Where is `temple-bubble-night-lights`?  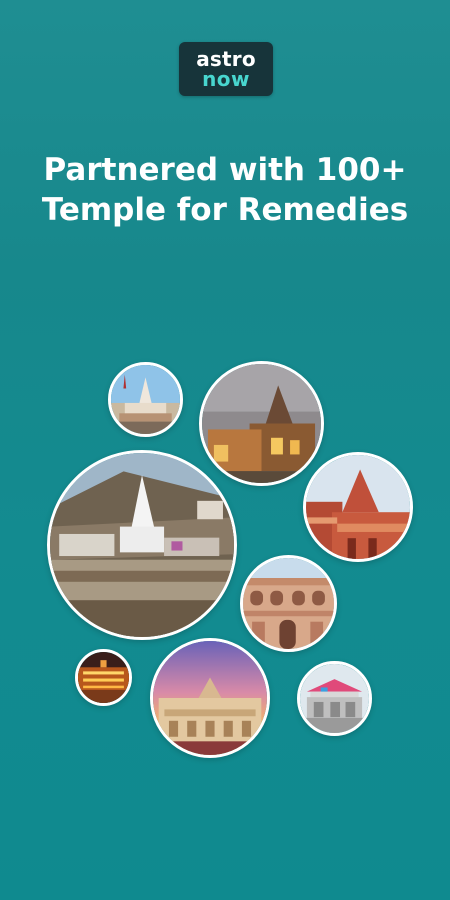
temple-bubble-night-lights is located at coordinates (103, 677).